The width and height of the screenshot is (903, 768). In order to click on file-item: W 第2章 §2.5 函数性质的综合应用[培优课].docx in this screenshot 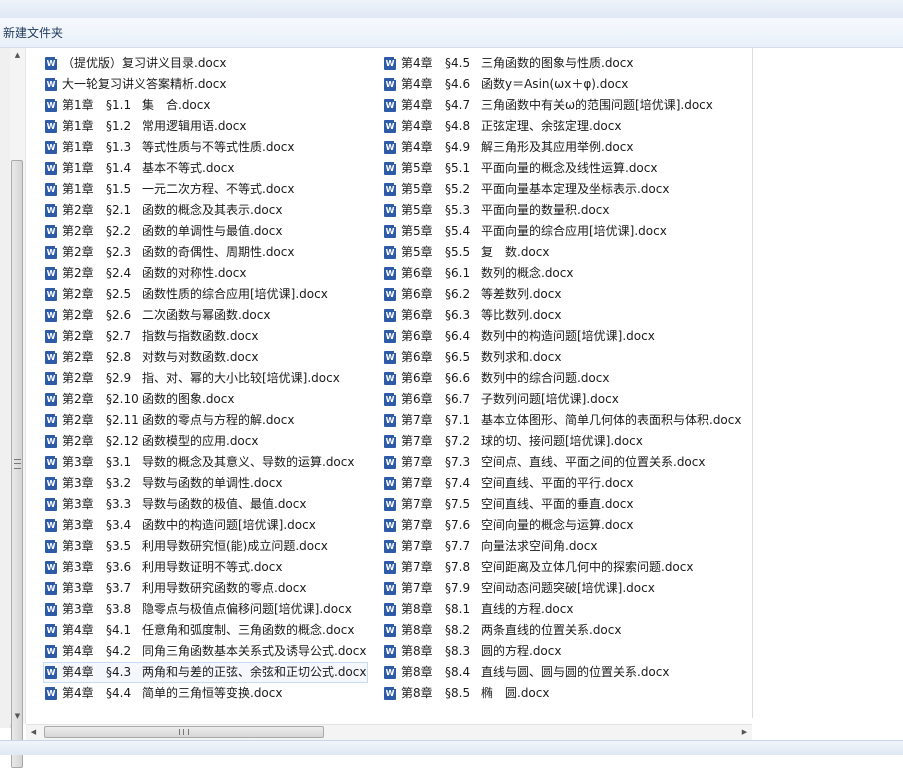, I will do `click(205, 294)`.